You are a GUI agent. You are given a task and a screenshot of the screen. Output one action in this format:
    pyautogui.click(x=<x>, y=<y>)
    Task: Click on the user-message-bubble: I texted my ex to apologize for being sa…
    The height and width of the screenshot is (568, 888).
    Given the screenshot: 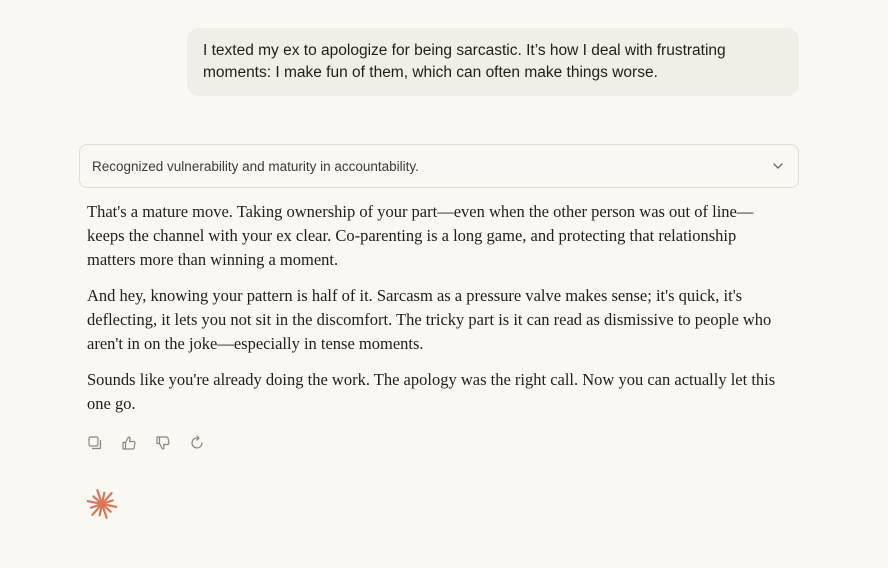 What is the action you would take?
    pyautogui.click(x=493, y=62)
    